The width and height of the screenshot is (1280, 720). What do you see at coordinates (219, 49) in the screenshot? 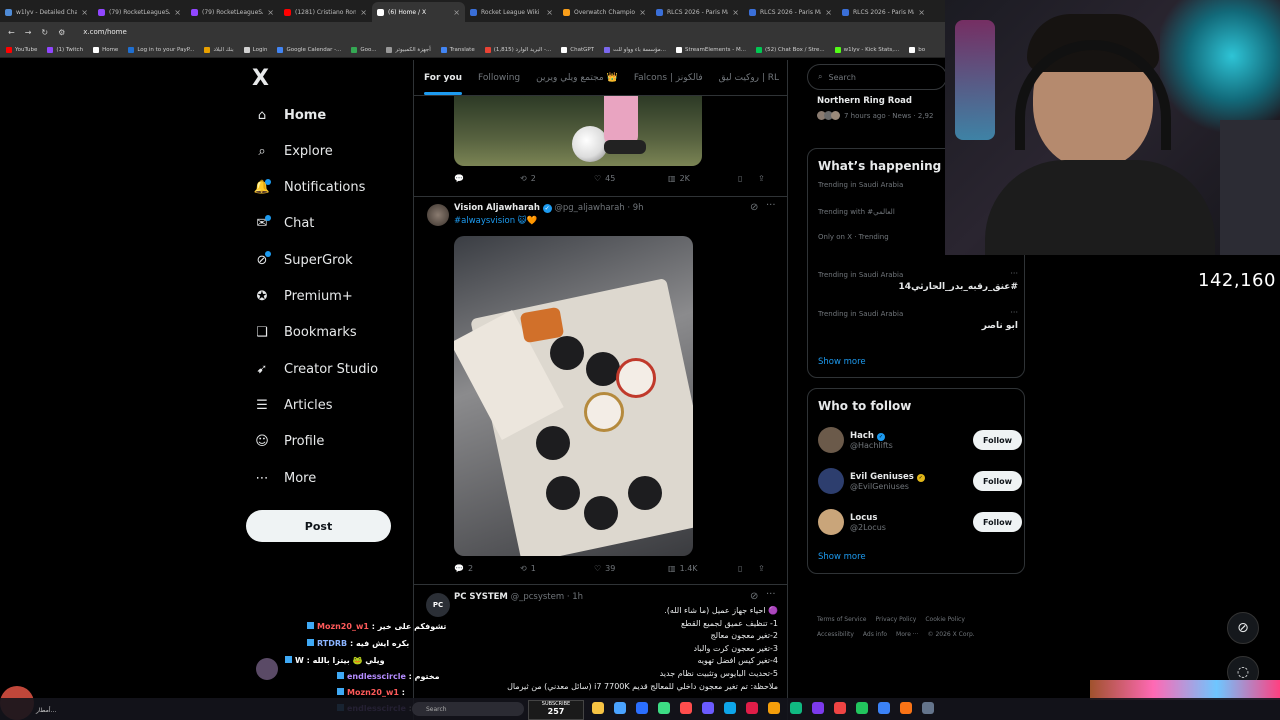
I see `bookmark-item: بنك البلاد` at bounding box center [219, 49].